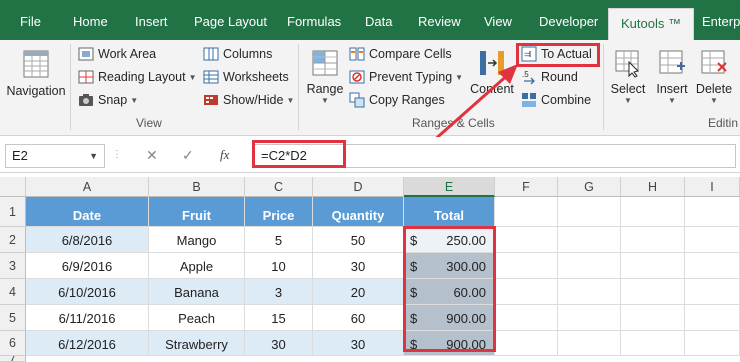 This screenshot has height=362, width=740. Describe the element at coordinates (197, 343) in the screenshot. I see `cell-fruit: Strawberry` at that location.